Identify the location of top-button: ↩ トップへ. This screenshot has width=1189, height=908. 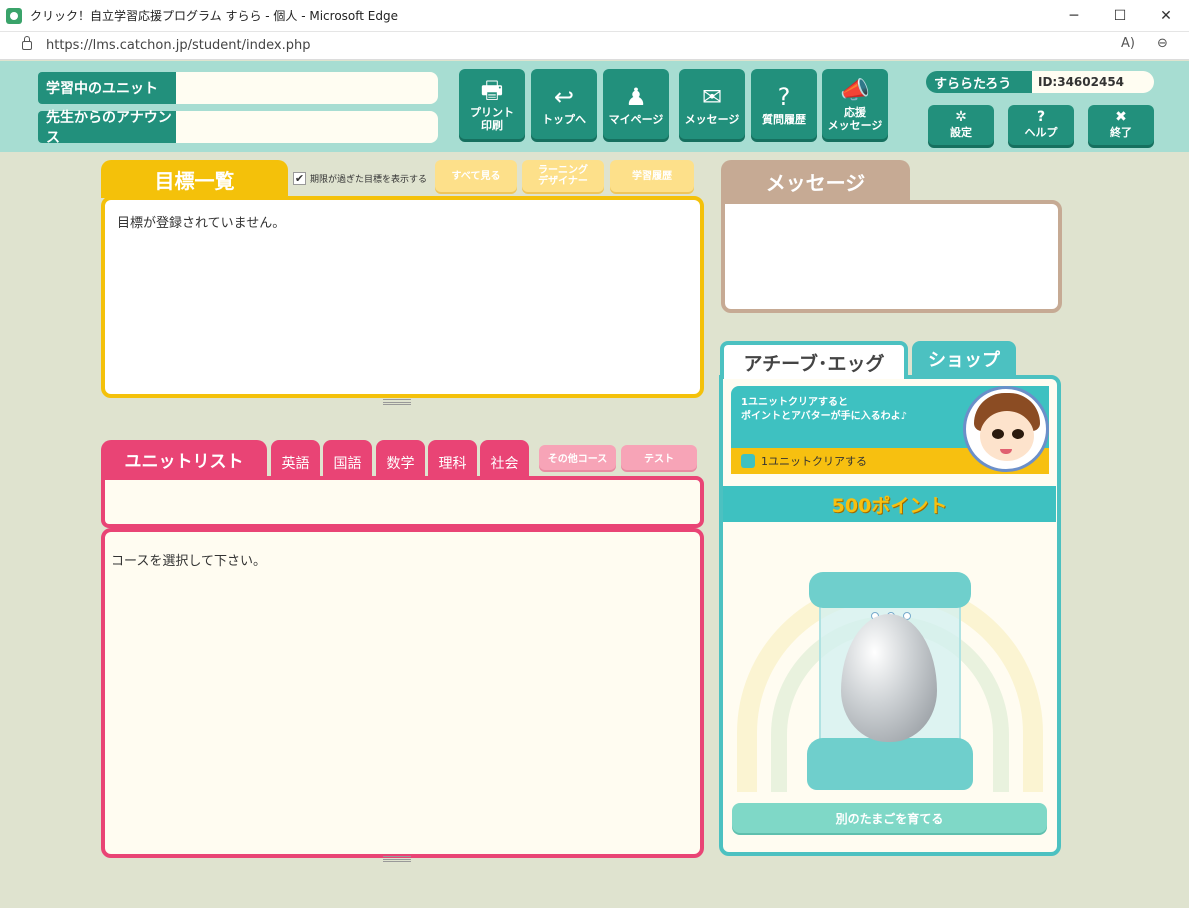
(564, 104).